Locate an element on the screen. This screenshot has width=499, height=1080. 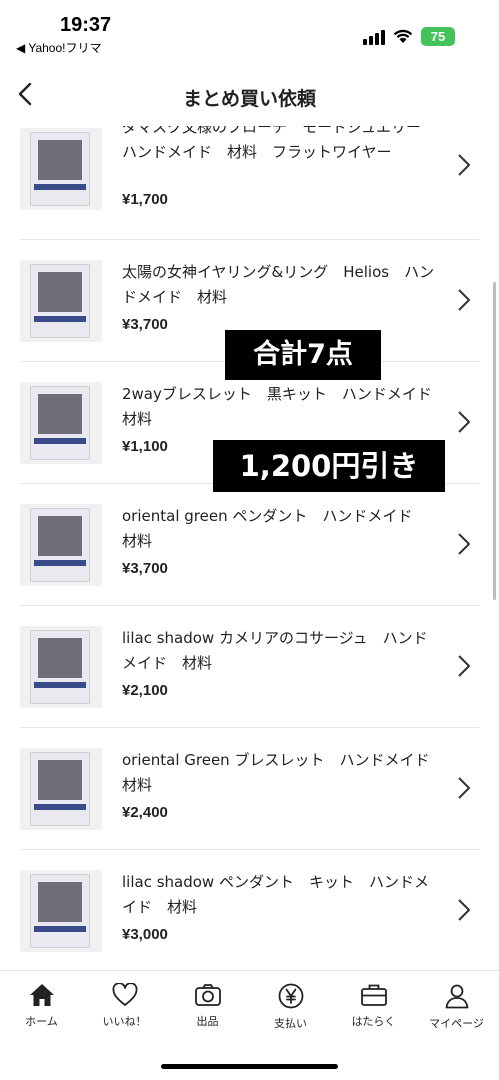
heart-icon is located at coordinates (124, 994).